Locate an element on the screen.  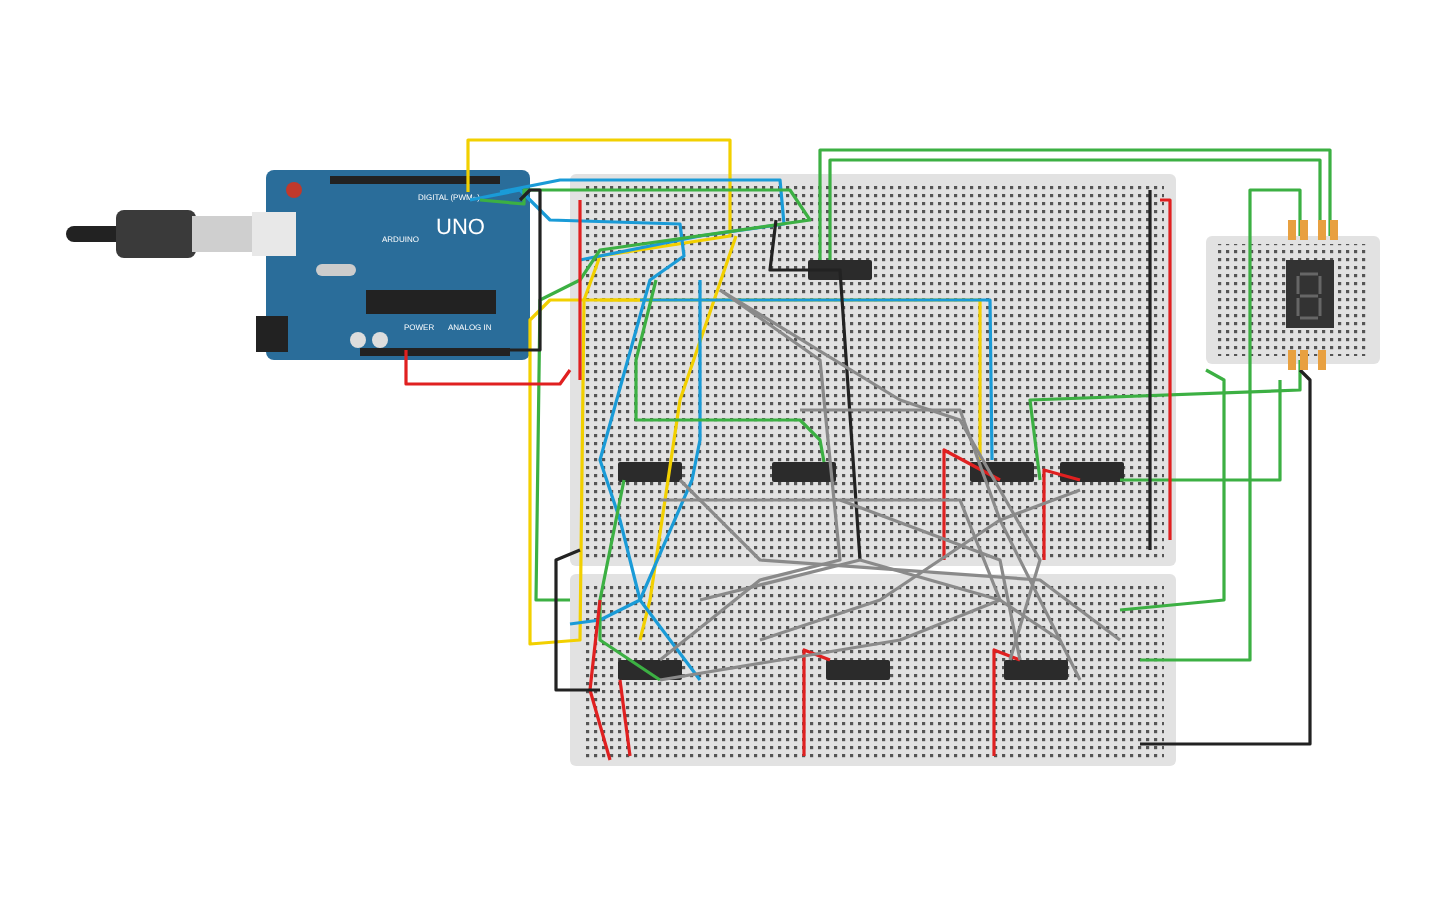
arduino-board is located at coordinates (391, 265).